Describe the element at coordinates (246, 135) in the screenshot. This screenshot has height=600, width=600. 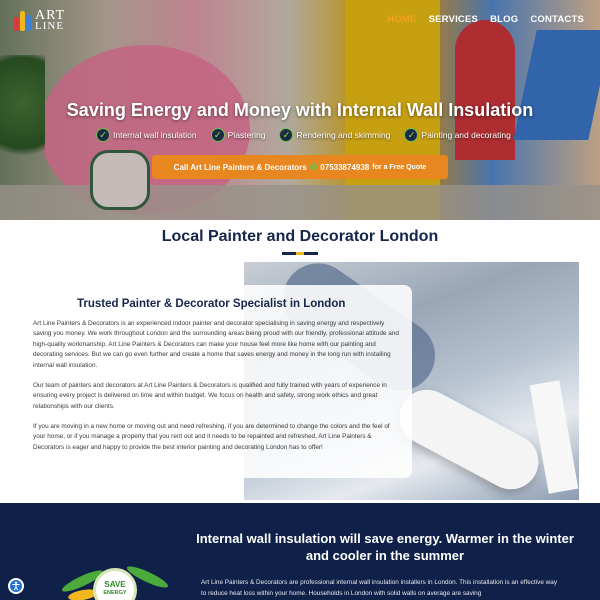
I see `feature-label: Plastering` at that location.